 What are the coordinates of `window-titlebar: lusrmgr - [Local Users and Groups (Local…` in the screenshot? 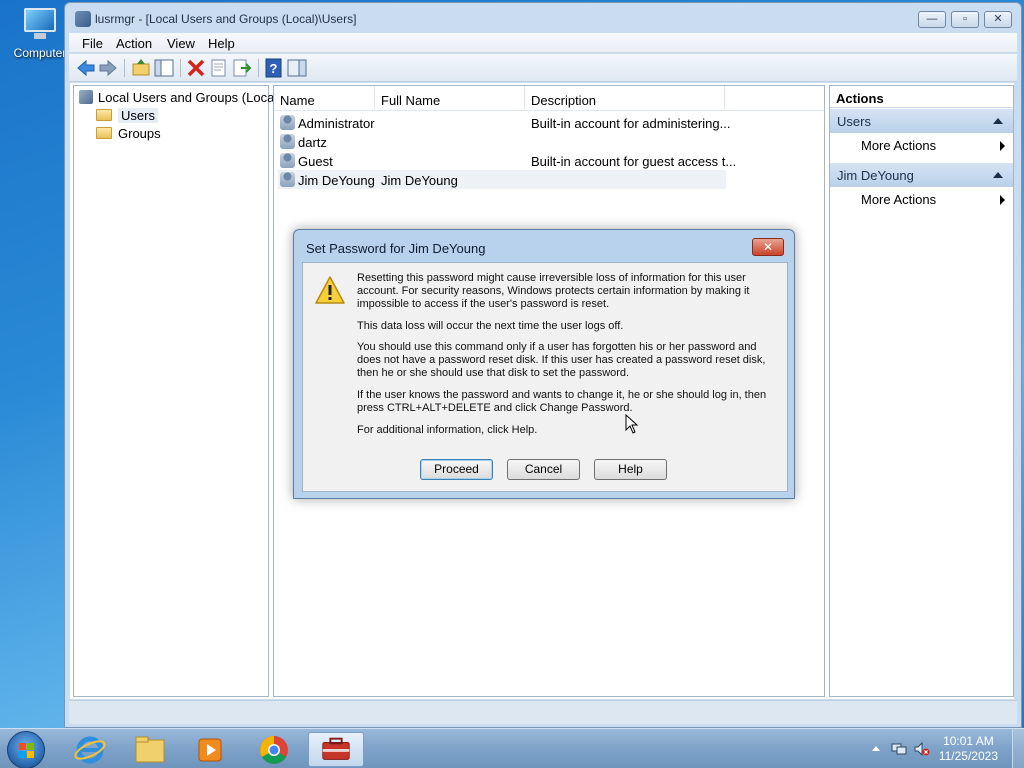 It's located at (543, 18).